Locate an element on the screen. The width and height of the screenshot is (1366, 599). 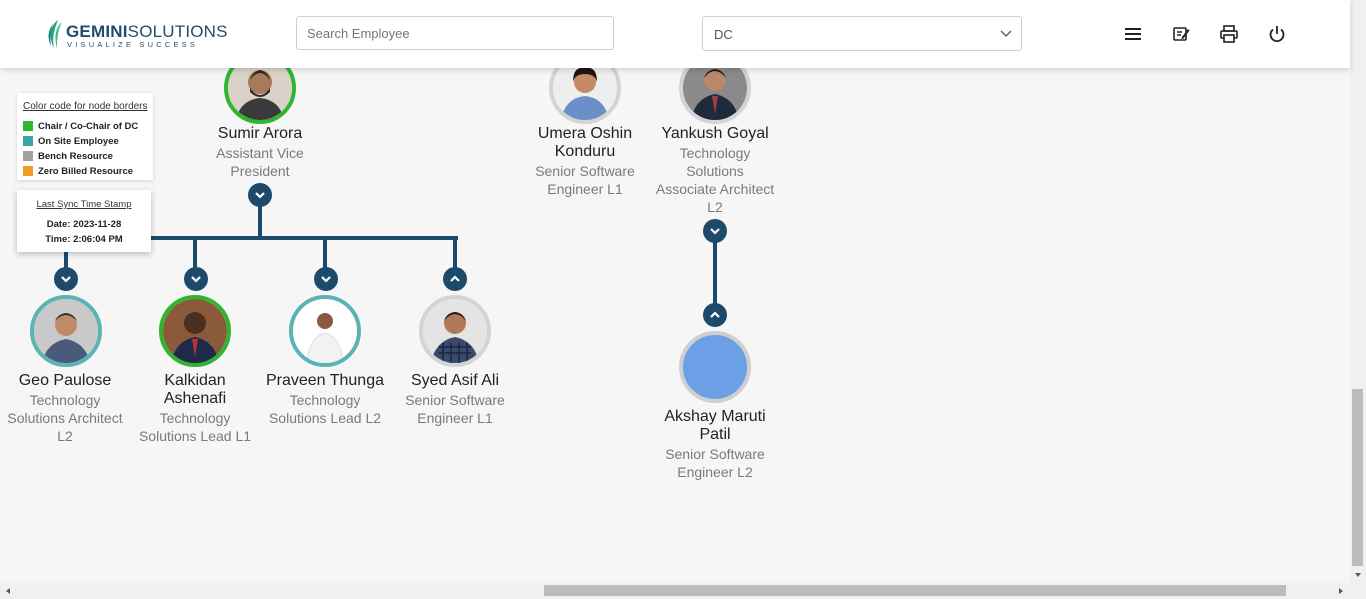
node-title-syed-line1: Senior Software is located at coordinates (455, 400).